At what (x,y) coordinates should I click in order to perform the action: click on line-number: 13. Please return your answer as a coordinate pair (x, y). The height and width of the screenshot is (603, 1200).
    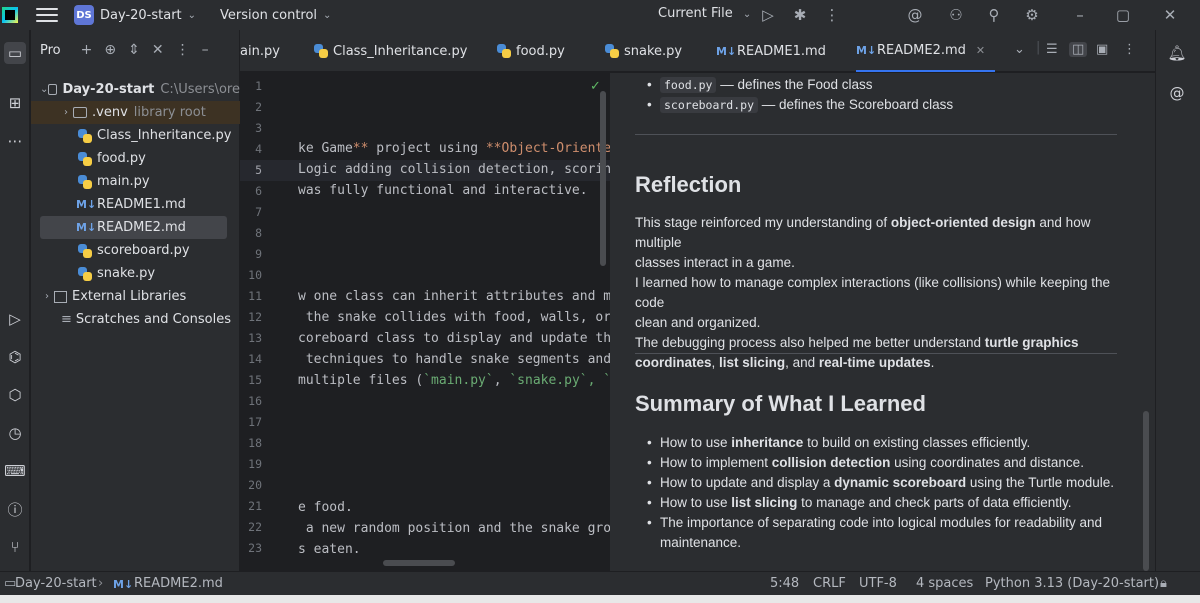
    Looking at the image, I should click on (251, 338).